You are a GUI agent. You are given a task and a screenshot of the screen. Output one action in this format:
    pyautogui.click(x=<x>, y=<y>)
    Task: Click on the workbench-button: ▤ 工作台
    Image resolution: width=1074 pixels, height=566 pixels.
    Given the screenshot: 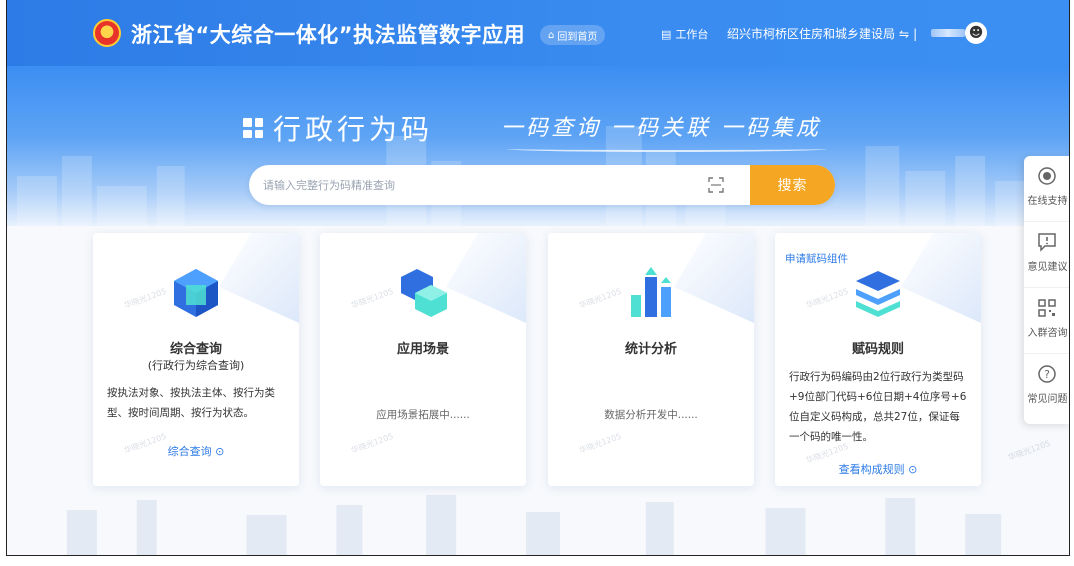 What is the action you would take?
    pyautogui.click(x=684, y=34)
    